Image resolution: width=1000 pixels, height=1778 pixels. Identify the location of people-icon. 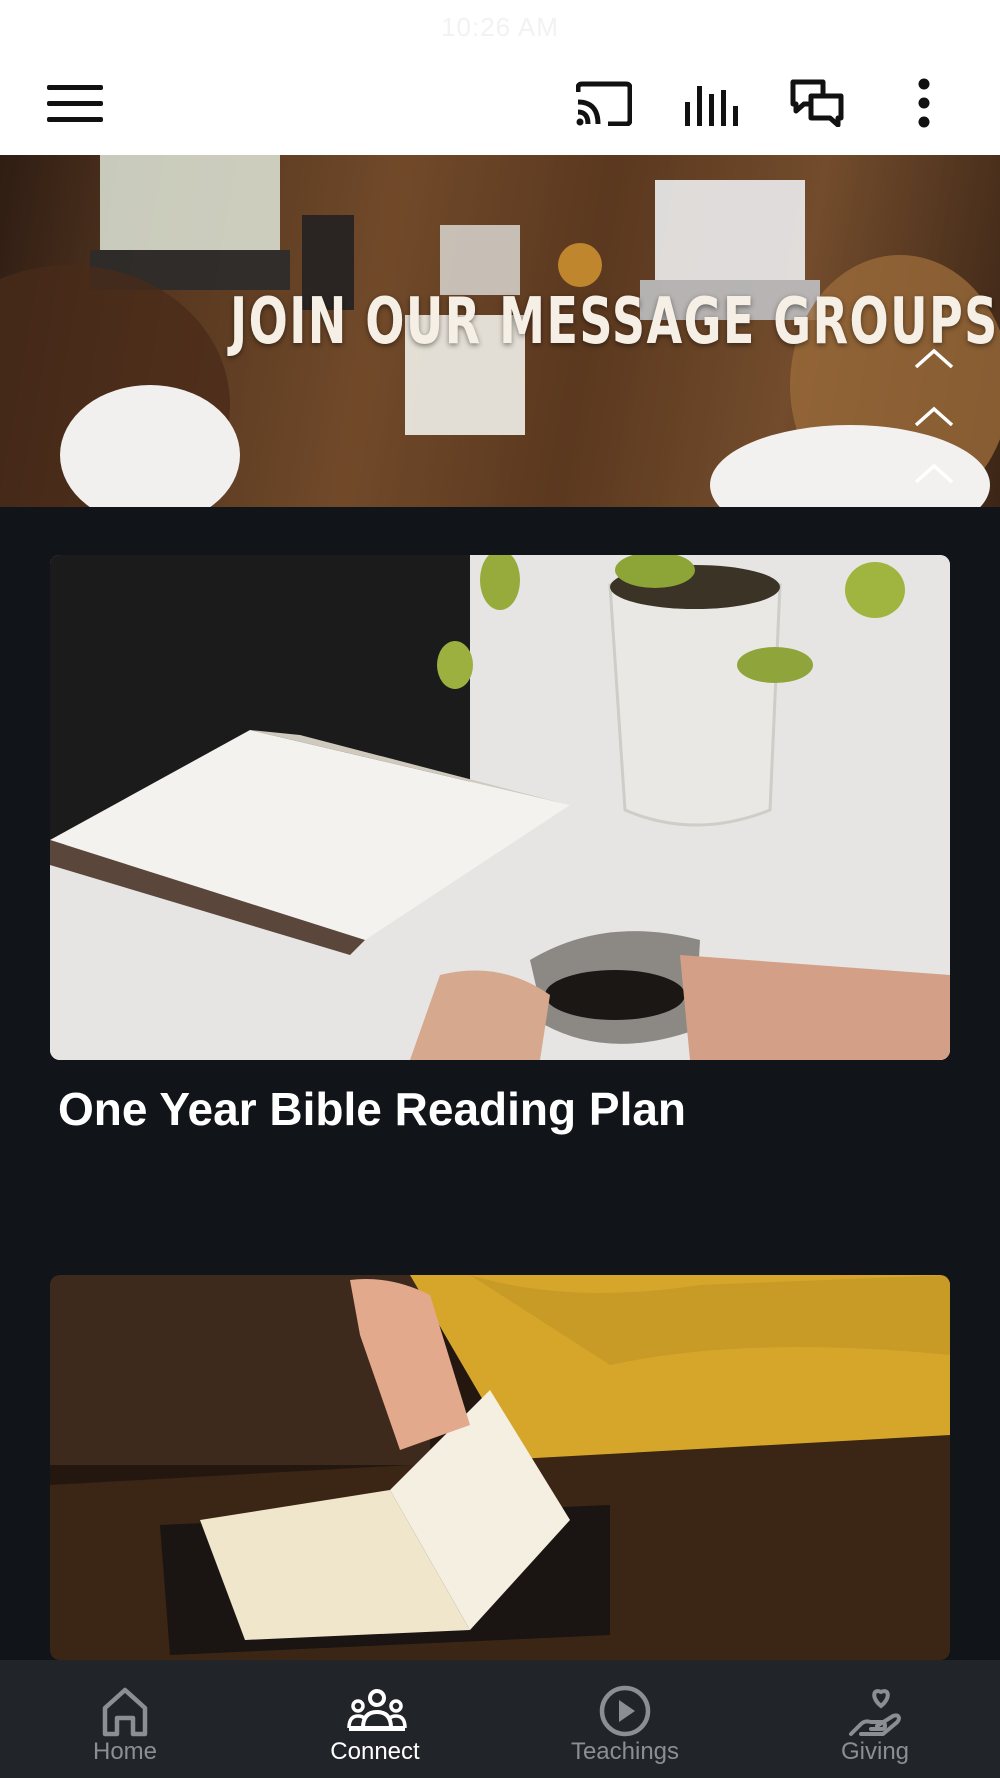
(377, 1710).